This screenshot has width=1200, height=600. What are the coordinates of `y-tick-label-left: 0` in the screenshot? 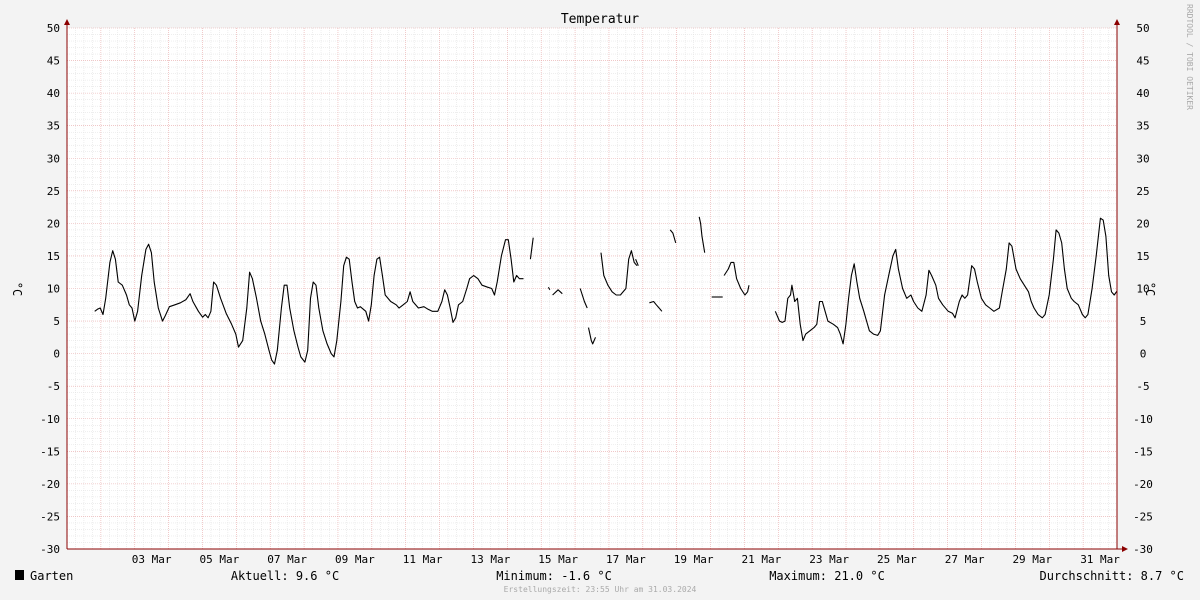 It's located at (56, 354).